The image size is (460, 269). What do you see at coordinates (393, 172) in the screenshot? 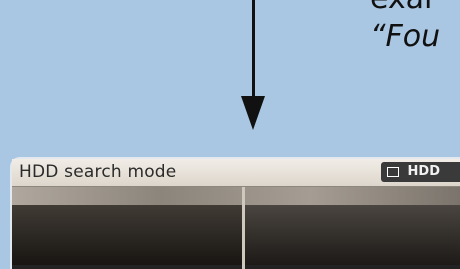
I see `hdd-icon` at bounding box center [393, 172].